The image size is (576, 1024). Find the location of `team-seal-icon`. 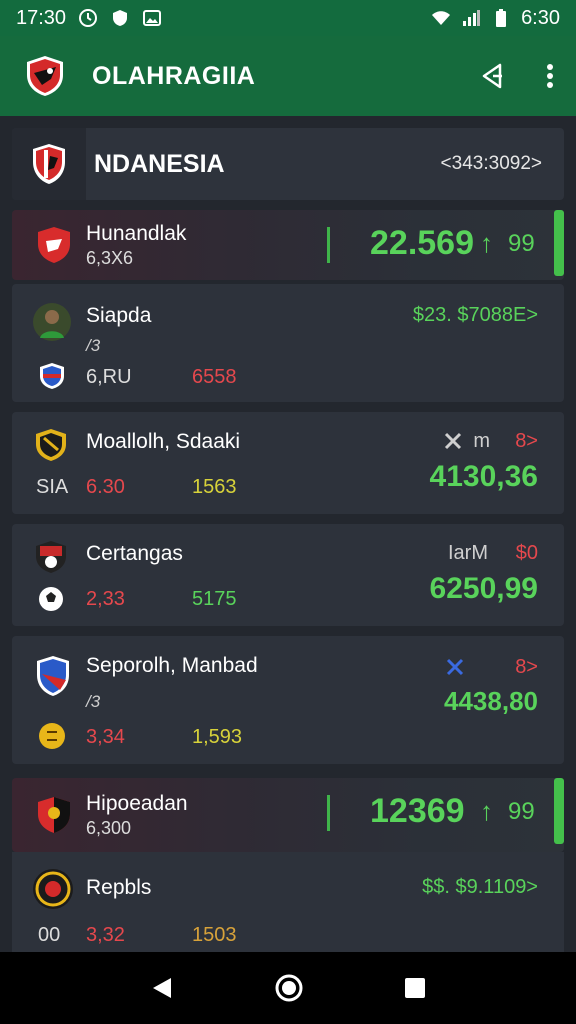

team-seal-icon is located at coordinates (53, 889).